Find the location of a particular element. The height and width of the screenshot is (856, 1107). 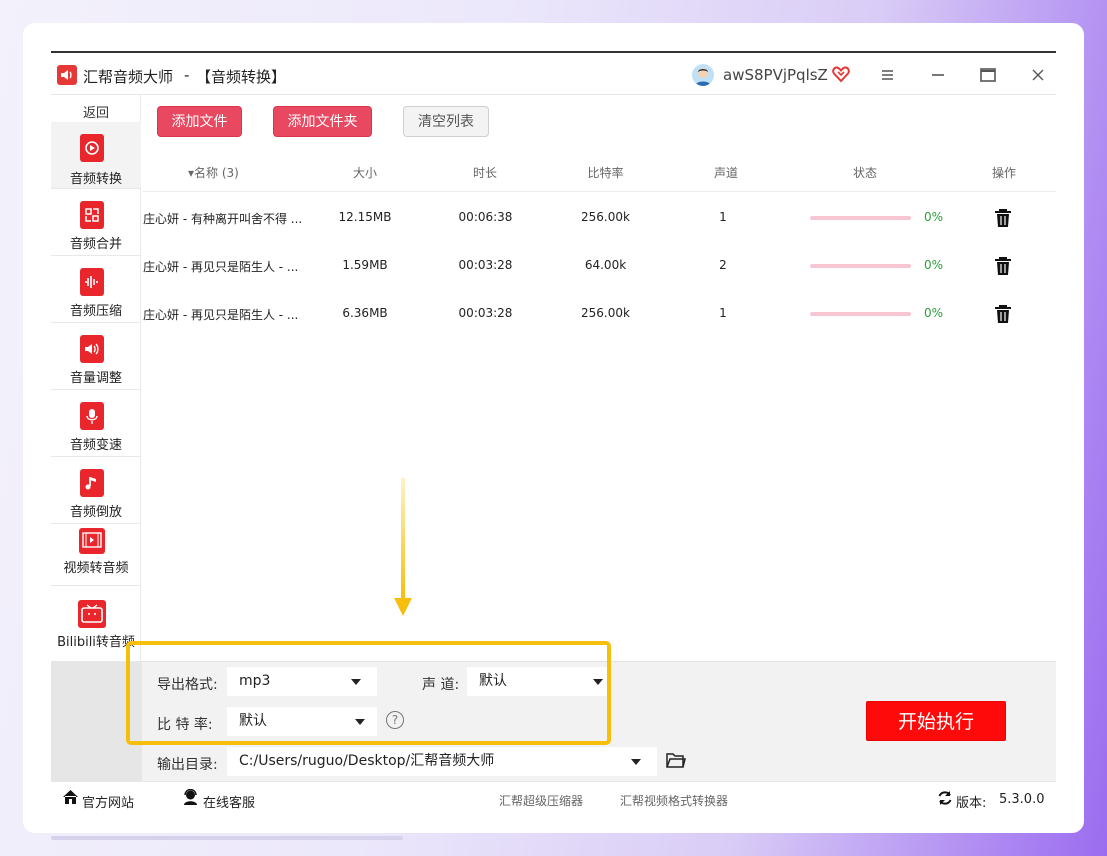

file-bitrate: 64.00k is located at coordinates (605, 265).